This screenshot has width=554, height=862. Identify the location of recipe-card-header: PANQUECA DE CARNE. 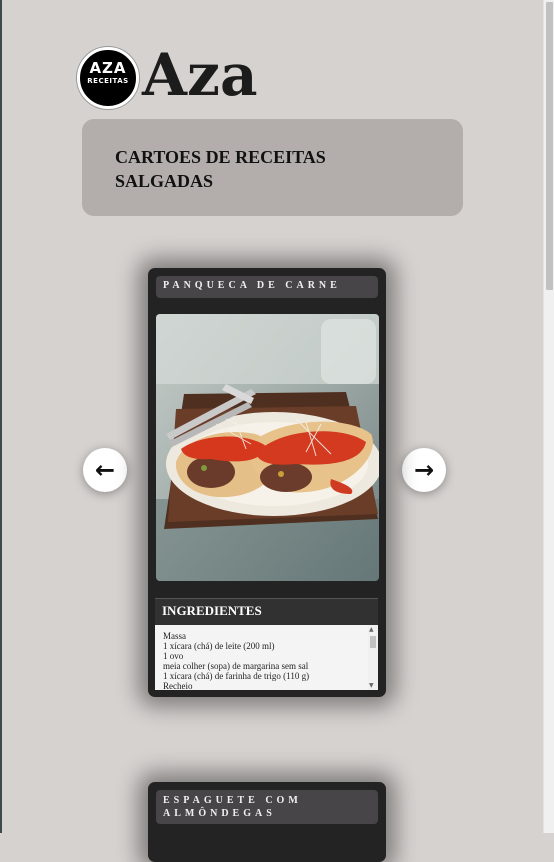
(267, 287).